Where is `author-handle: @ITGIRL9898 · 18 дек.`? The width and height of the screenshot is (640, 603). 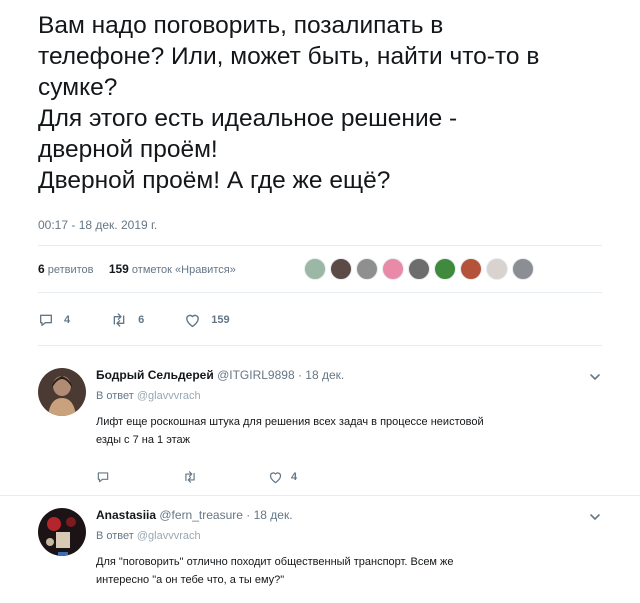
author-handle: @ITGIRL9898 · 18 дек. is located at coordinates (280, 375).